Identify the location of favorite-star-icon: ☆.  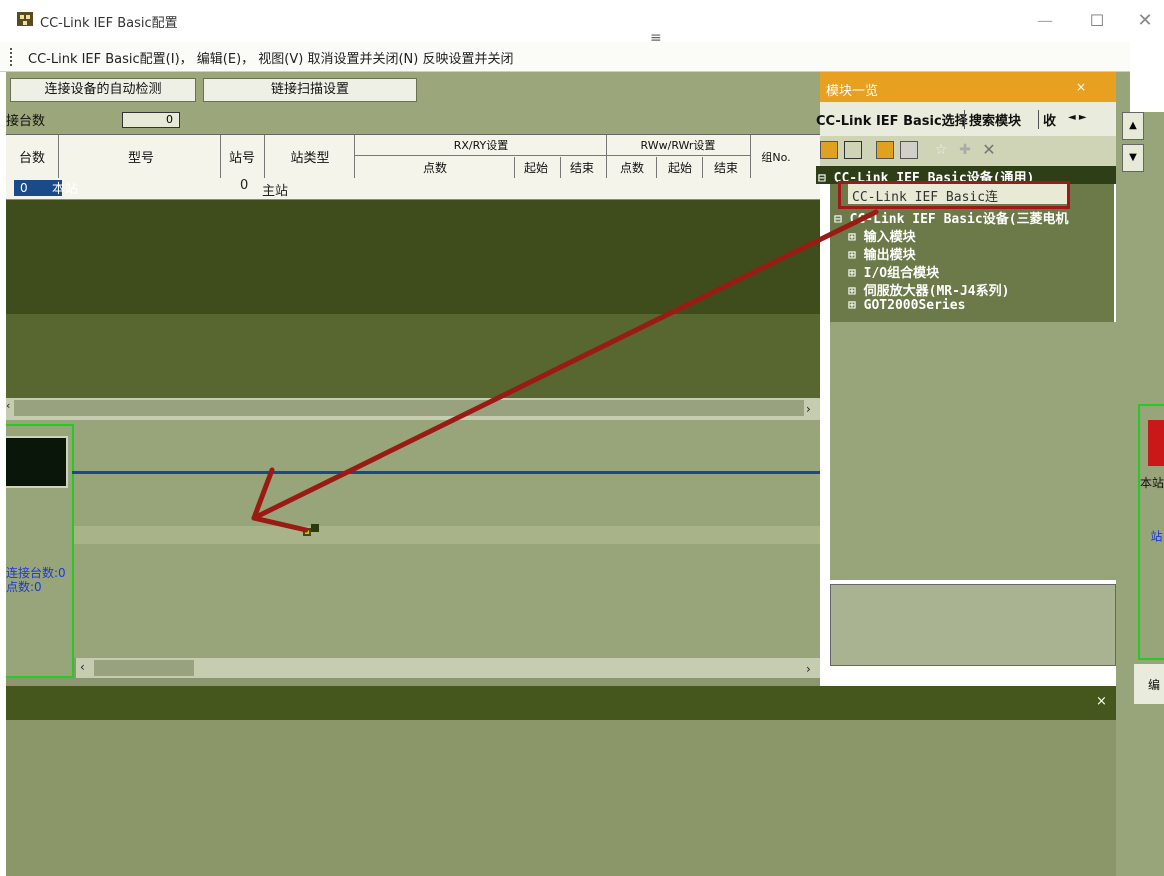
(941, 150).